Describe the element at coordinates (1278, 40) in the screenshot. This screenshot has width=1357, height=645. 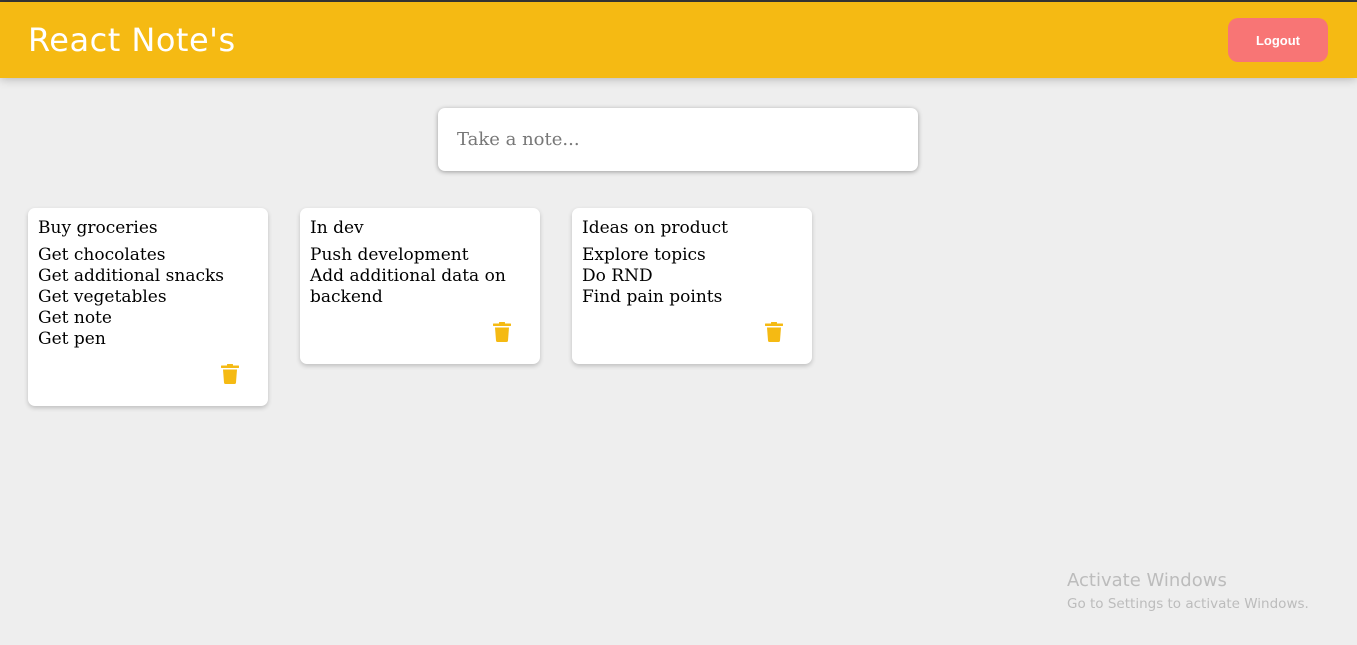
I see `logout-button: Logout` at that location.